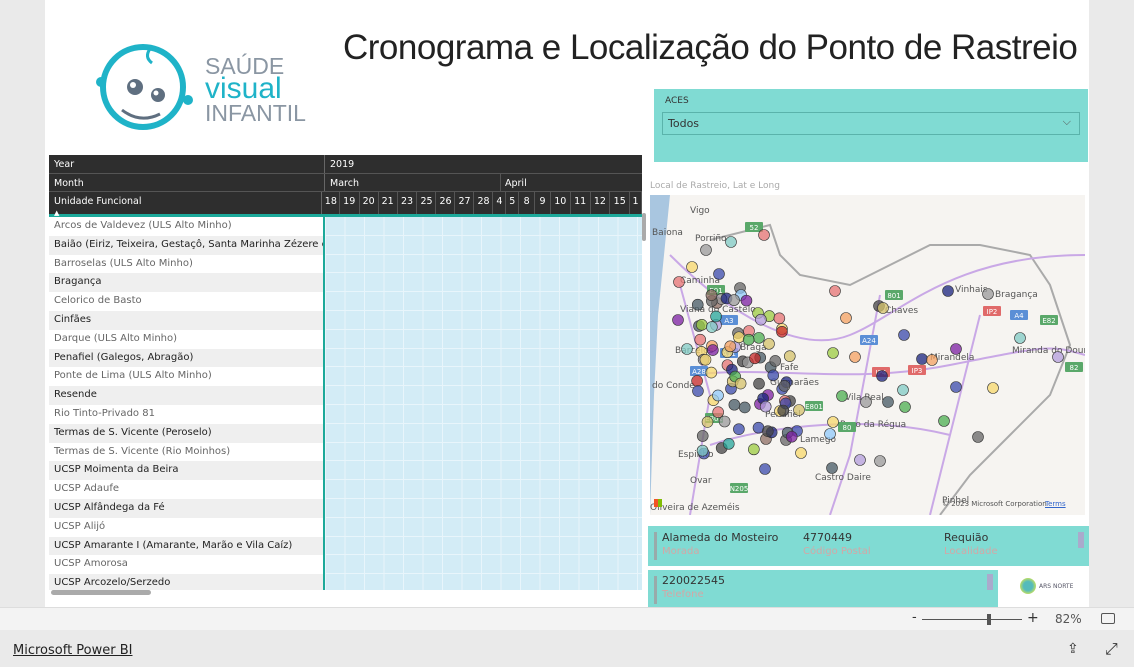 The image size is (1134, 667). What do you see at coordinates (345, 395) in the screenshot?
I see `table-row: Resende` at bounding box center [345, 395].